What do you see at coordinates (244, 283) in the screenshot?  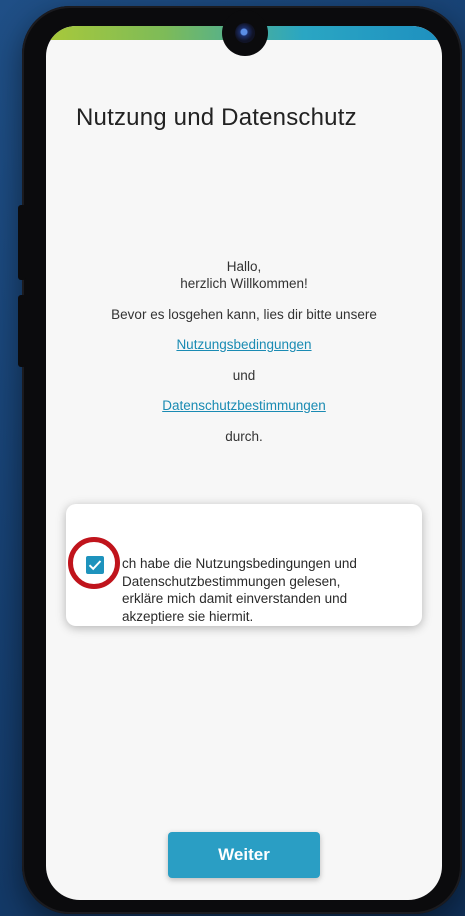 I see `greeting-line-2: herzlich Willkommen!` at bounding box center [244, 283].